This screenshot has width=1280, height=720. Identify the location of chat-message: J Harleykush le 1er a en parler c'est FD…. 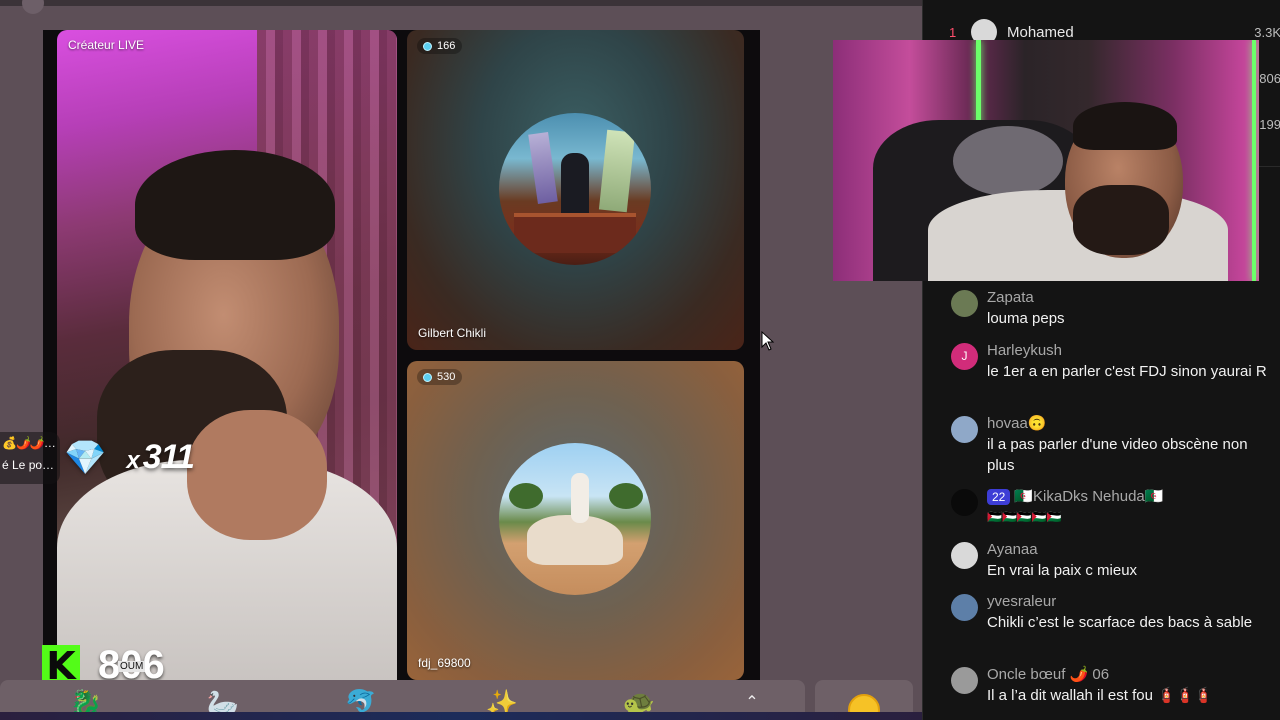
(1111, 361).